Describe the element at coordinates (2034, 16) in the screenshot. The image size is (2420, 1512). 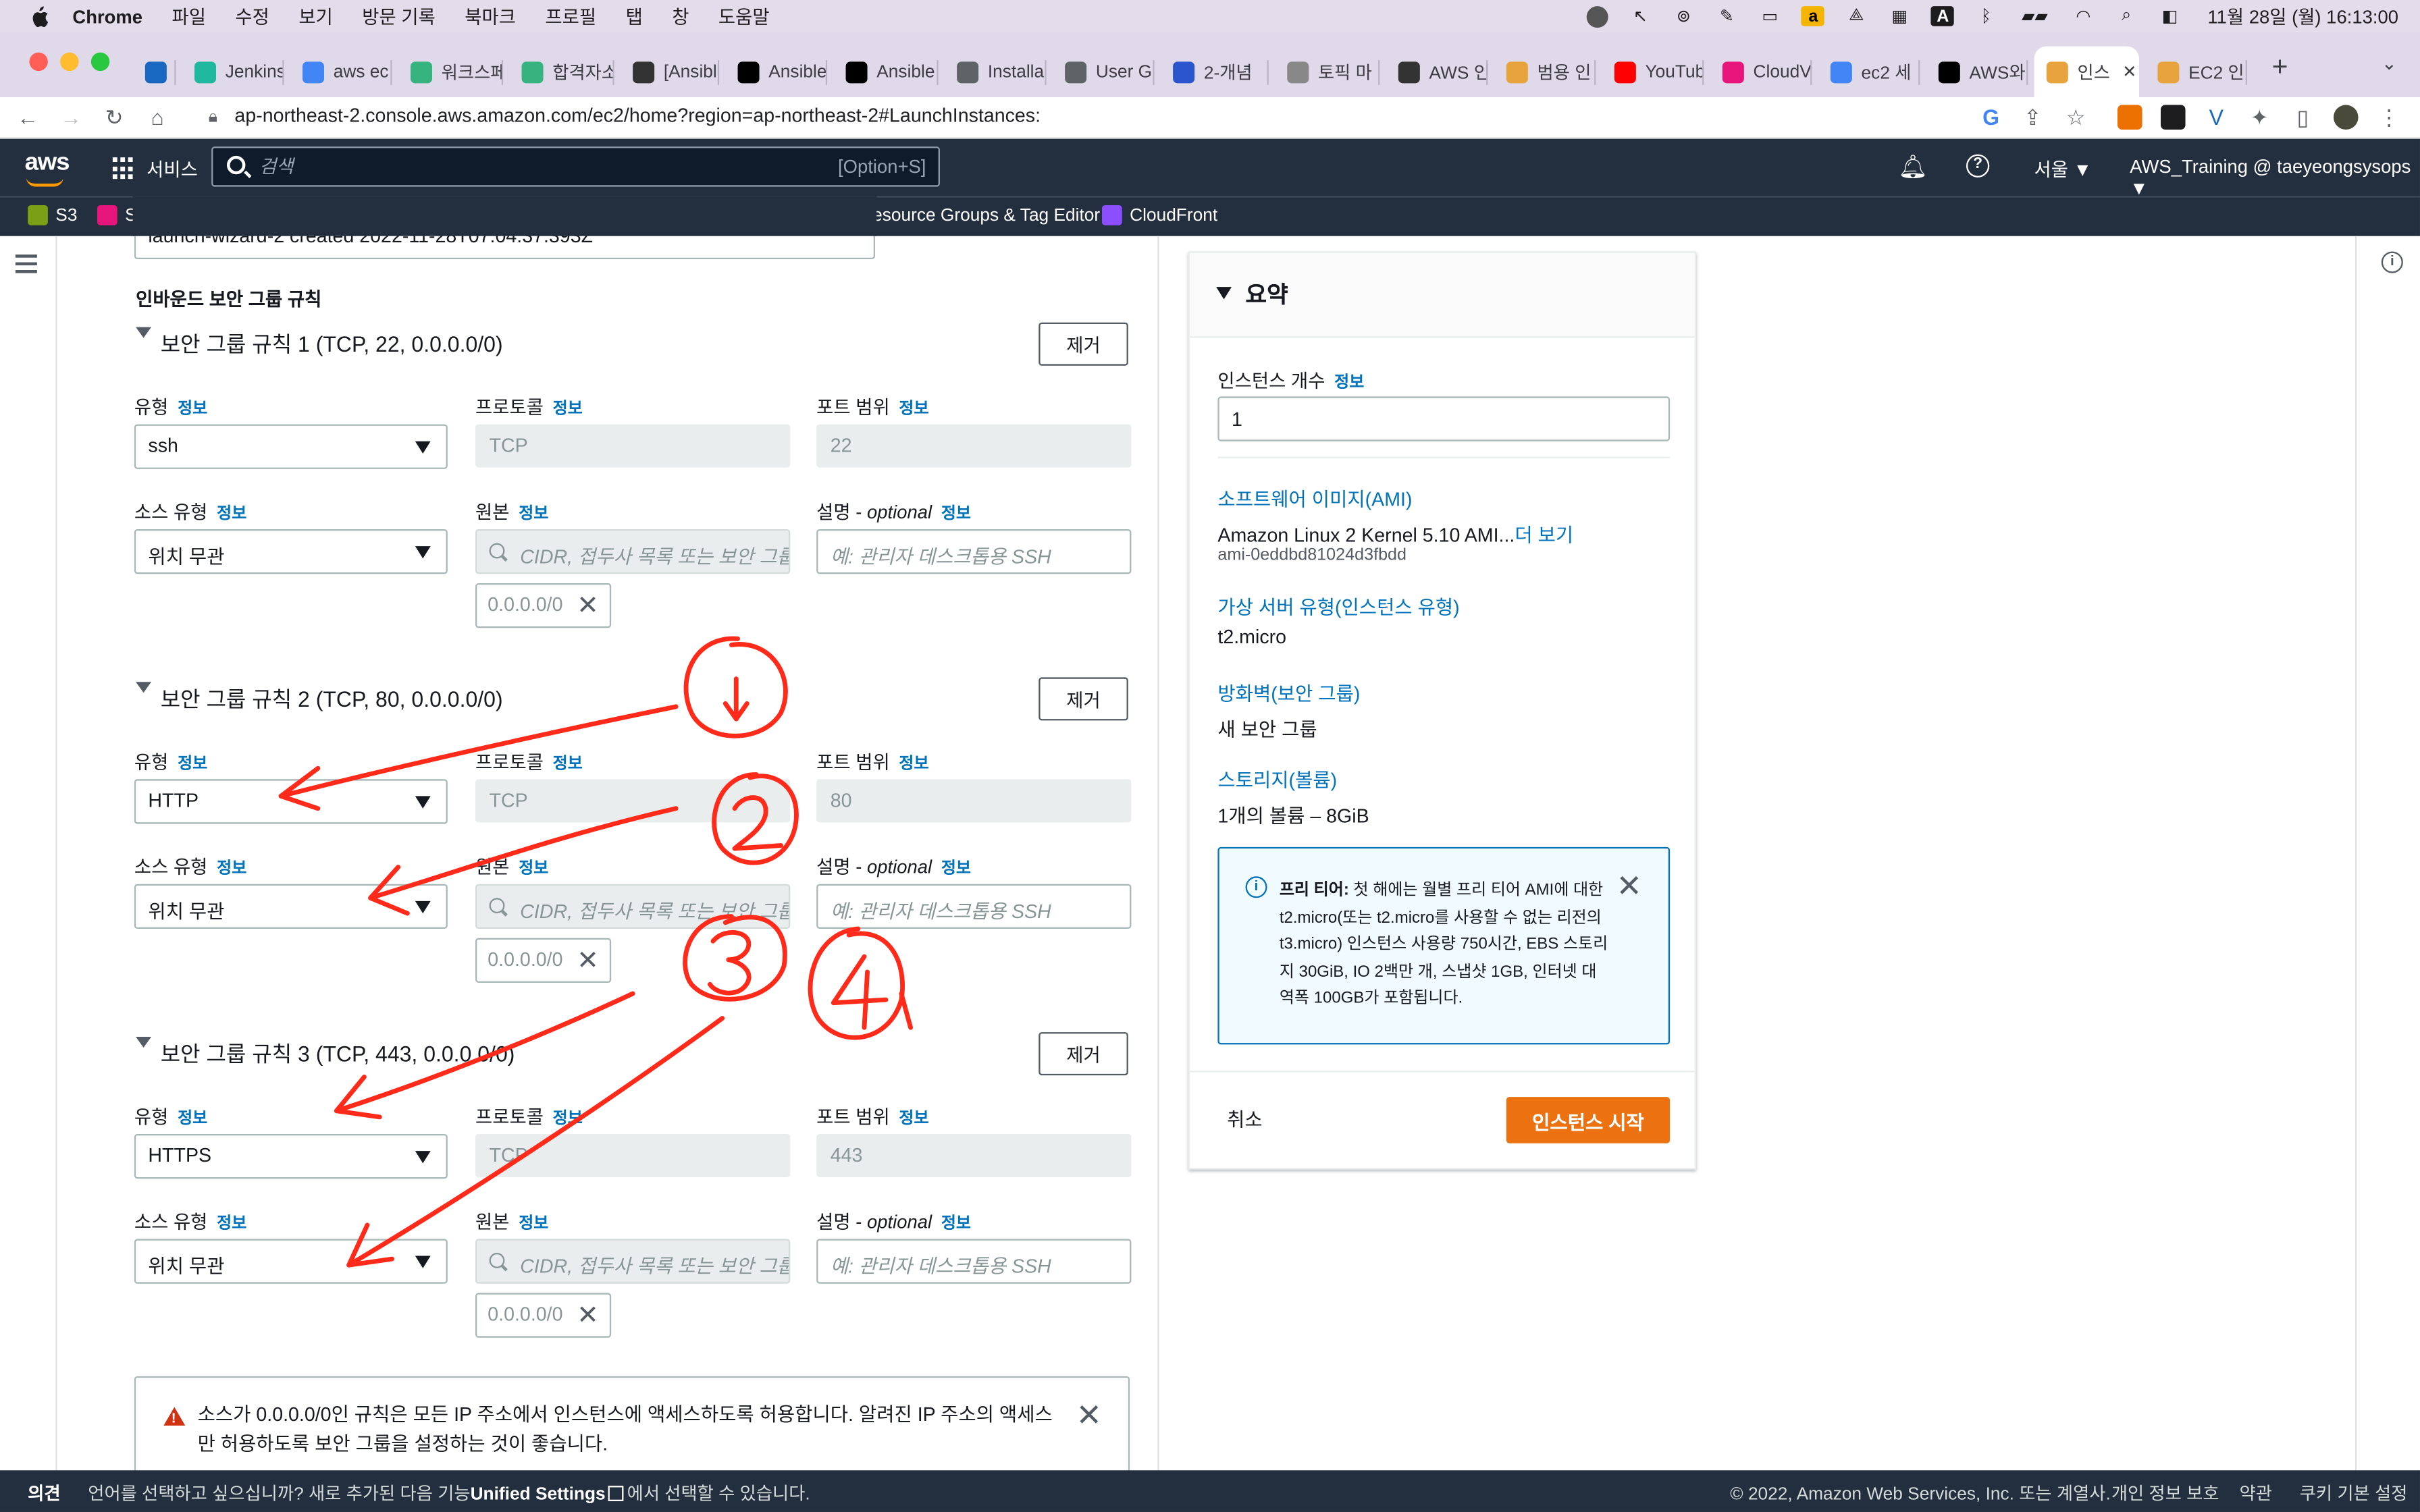
I see `battery-icon: ▰▰` at that location.